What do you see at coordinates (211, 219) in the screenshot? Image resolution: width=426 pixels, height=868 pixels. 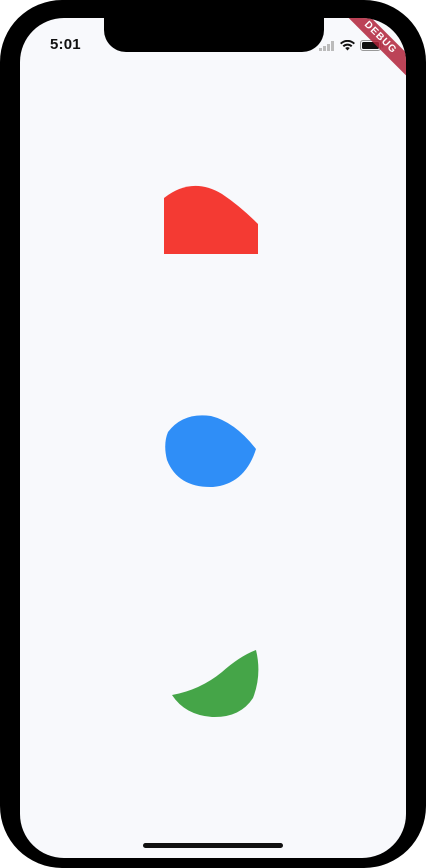 I see `red-morph-shape` at bounding box center [211, 219].